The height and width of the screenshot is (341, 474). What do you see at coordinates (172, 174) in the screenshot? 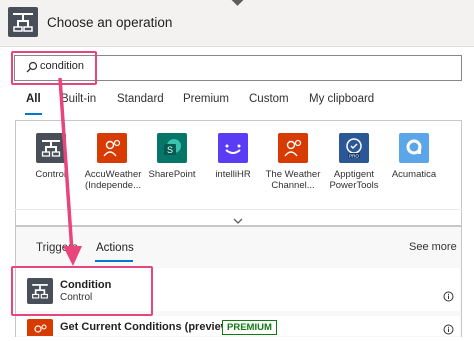
I see `connector-label-sharepoint: SharePoint` at bounding box center [172, 174].